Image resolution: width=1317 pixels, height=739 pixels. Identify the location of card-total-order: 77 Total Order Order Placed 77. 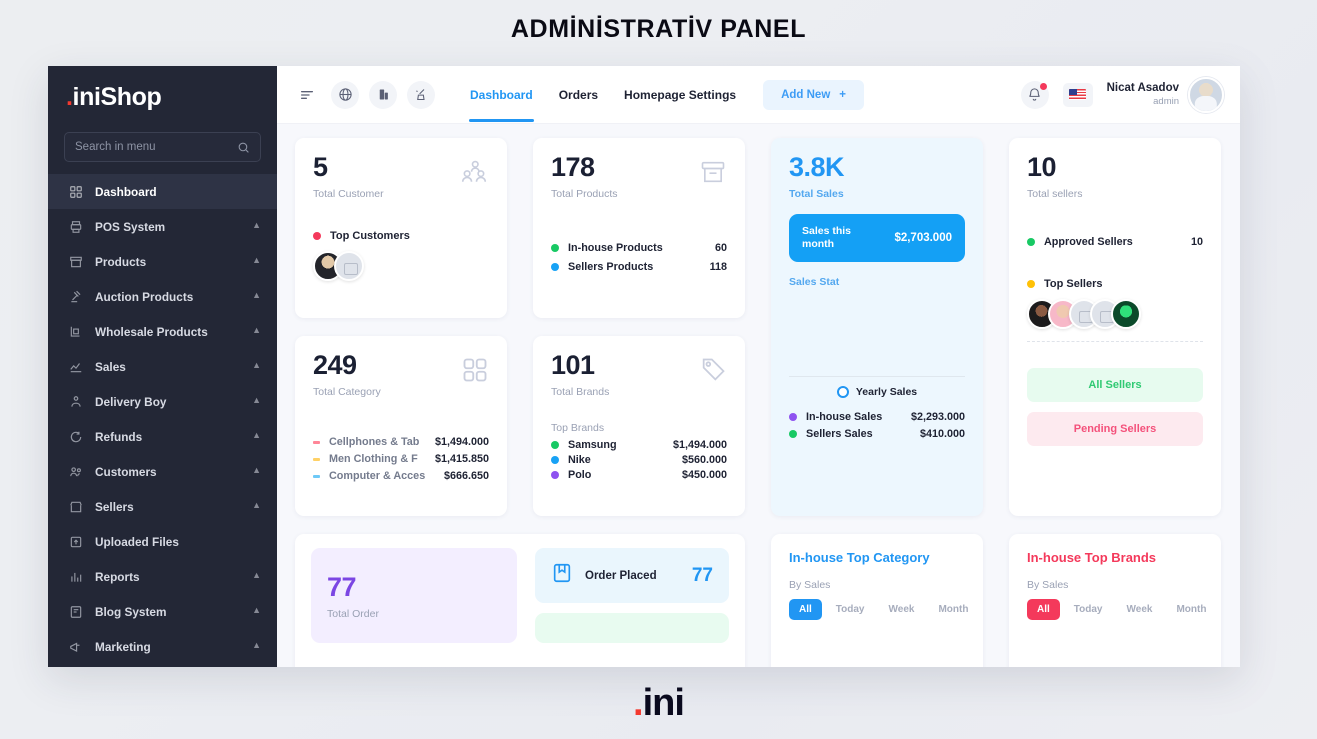
(520, 600).